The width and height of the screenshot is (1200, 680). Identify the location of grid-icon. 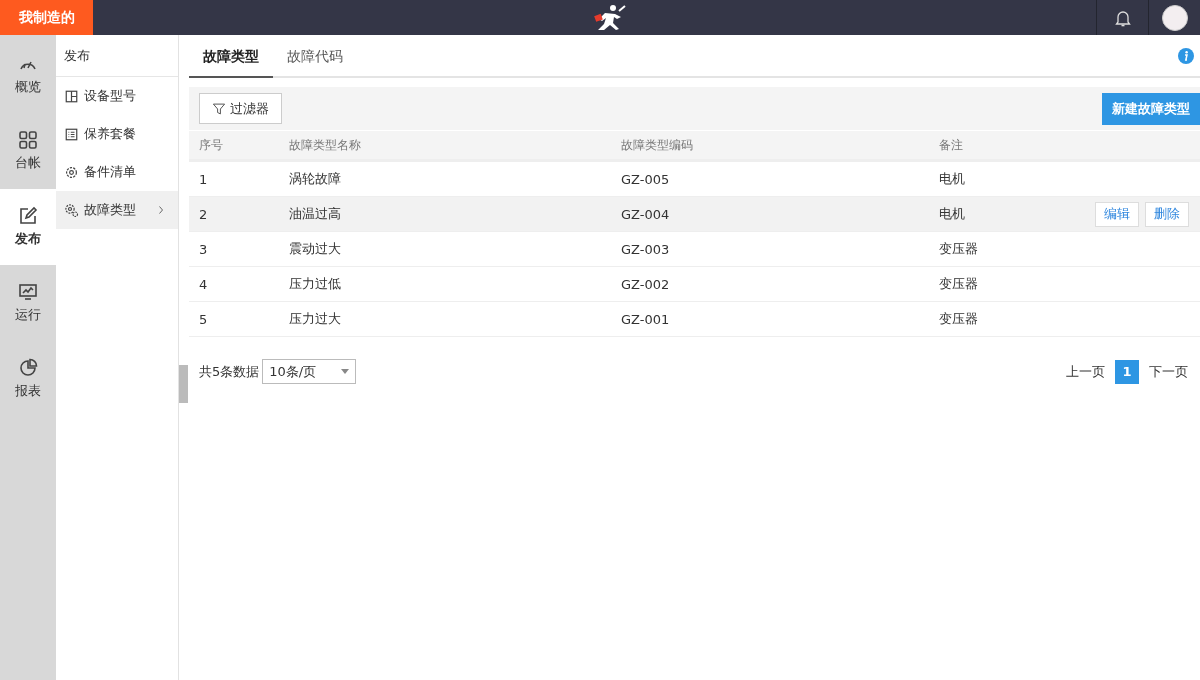
(28, 140).